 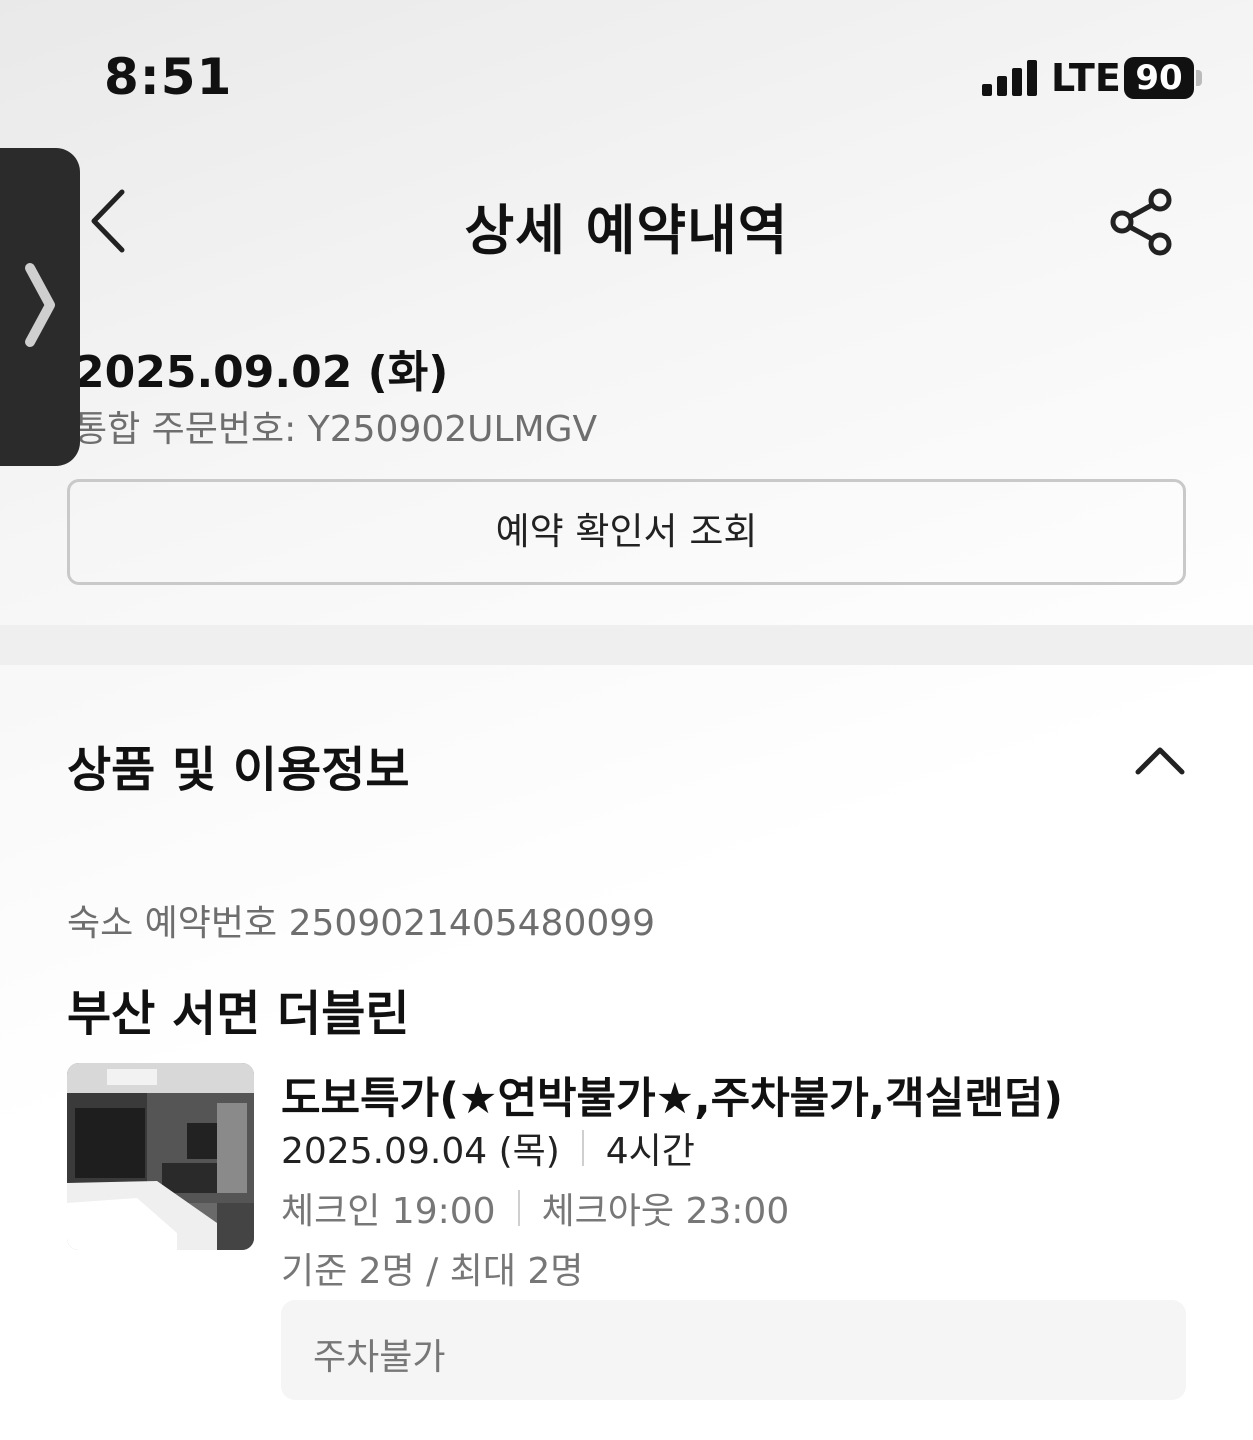 What do you see at coordinates (665, 1211) in the screenshot?
I see `check-out-time: 체크아웃 23:00` at bounding box center [665, 1211].